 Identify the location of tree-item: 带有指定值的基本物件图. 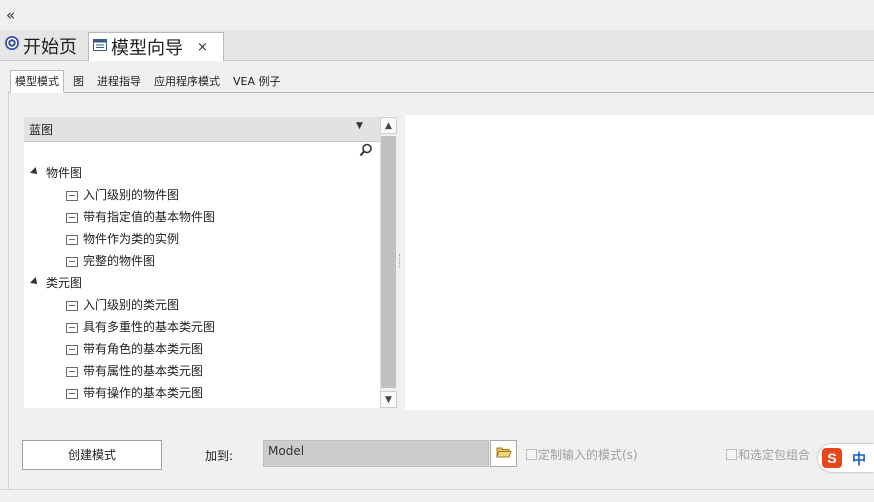
(149, 217).